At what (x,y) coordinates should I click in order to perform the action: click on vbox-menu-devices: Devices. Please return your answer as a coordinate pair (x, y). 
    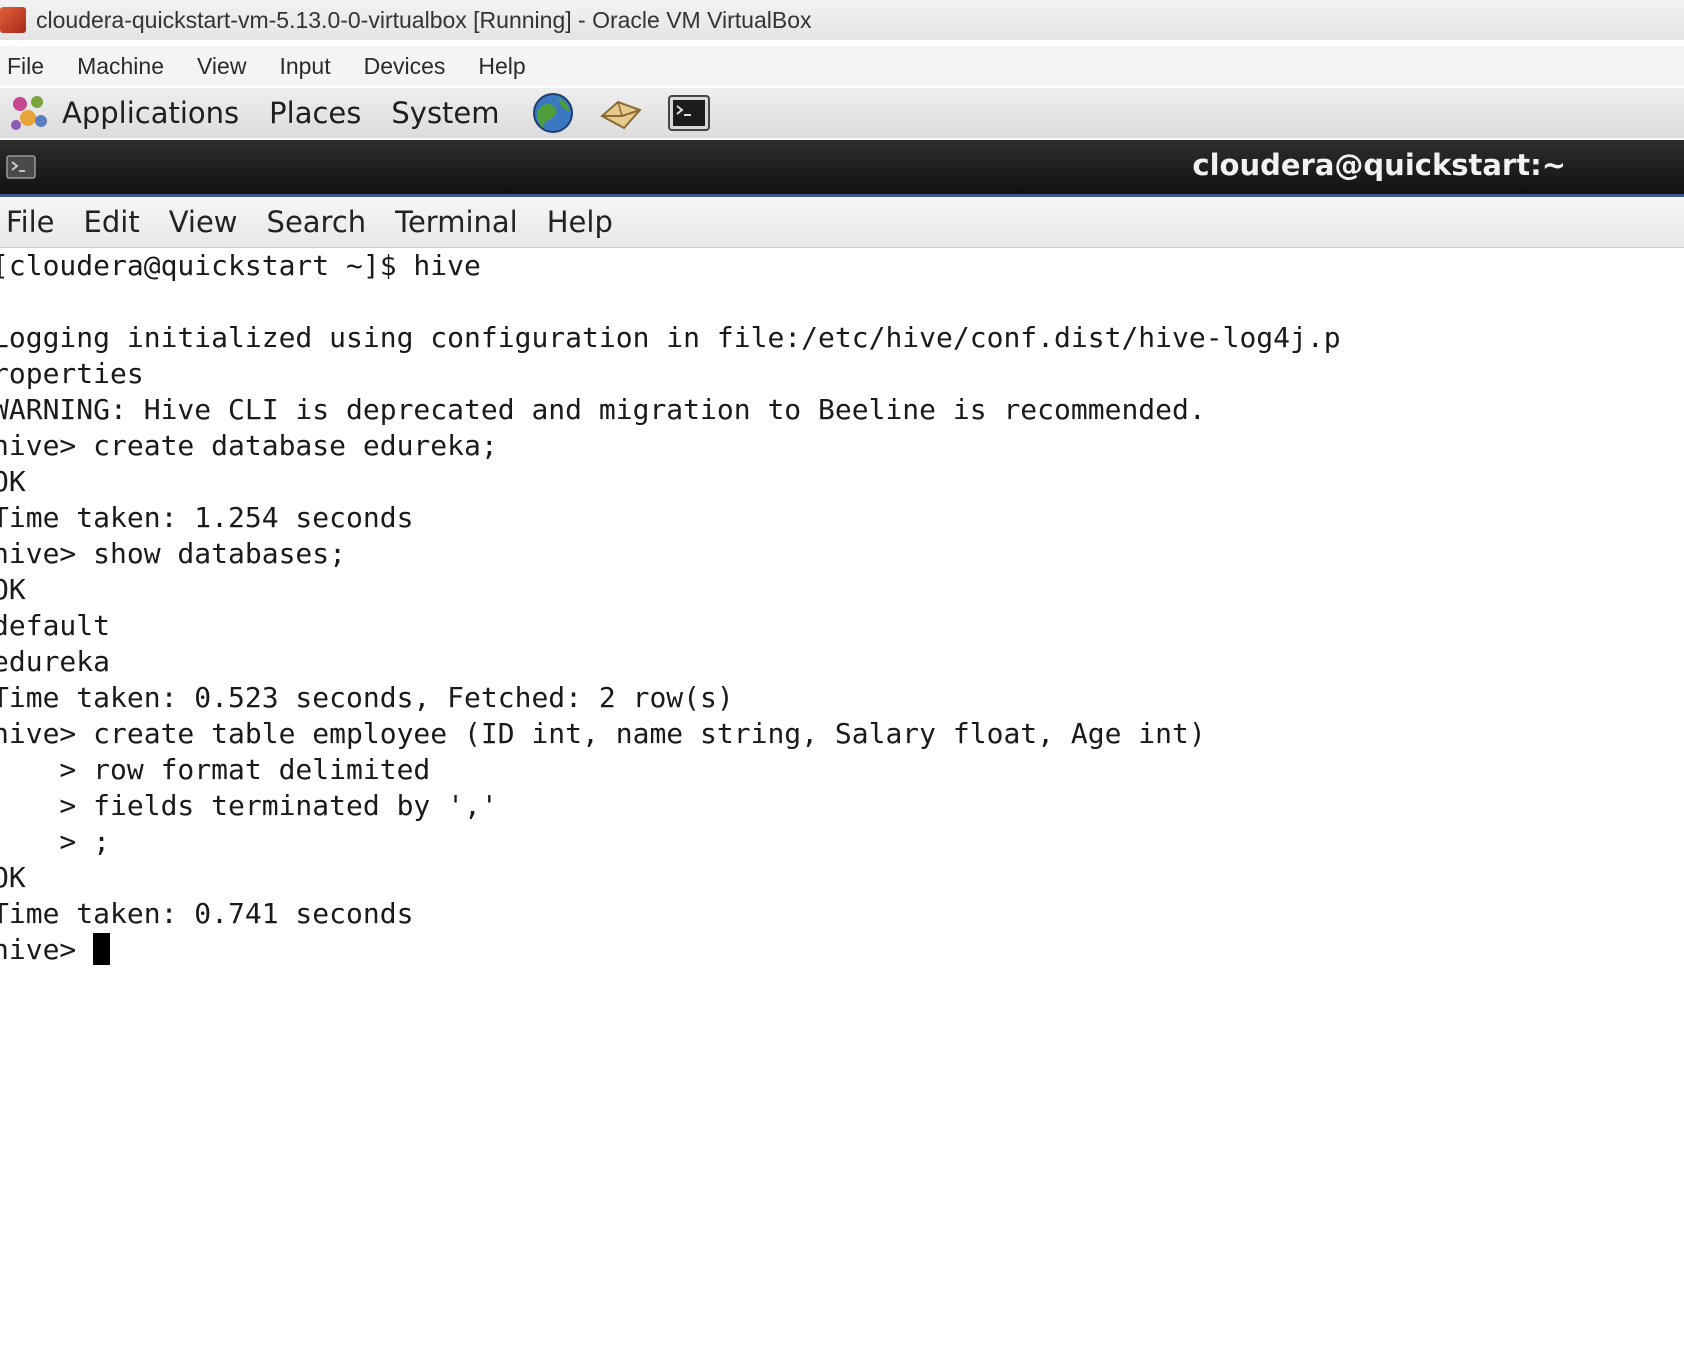
    Looking at the image, I should click on (405, 66).